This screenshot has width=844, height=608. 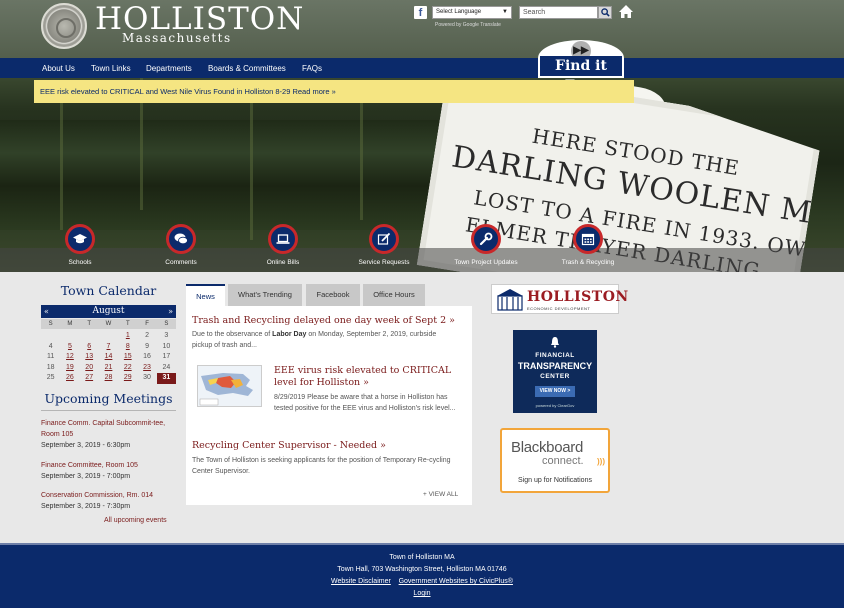 What do you see at coordinates (166, 346) in the screenshot?
I see `calendar-day: 10` at bounding box center [166, 346].